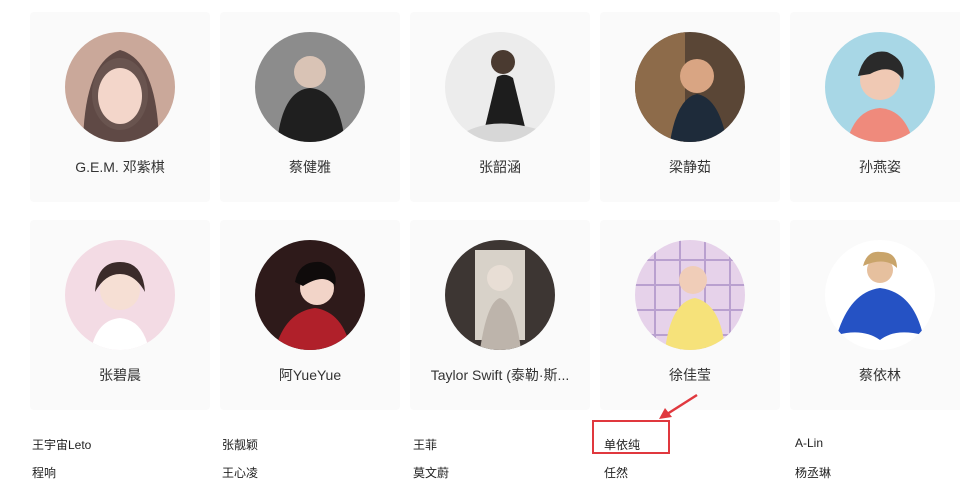 The width and height of the screenshot is (960, 486). Describe the element at coordinates (690, 167) in the screenshot. I see `artist-name: 梁静茹` at that location.